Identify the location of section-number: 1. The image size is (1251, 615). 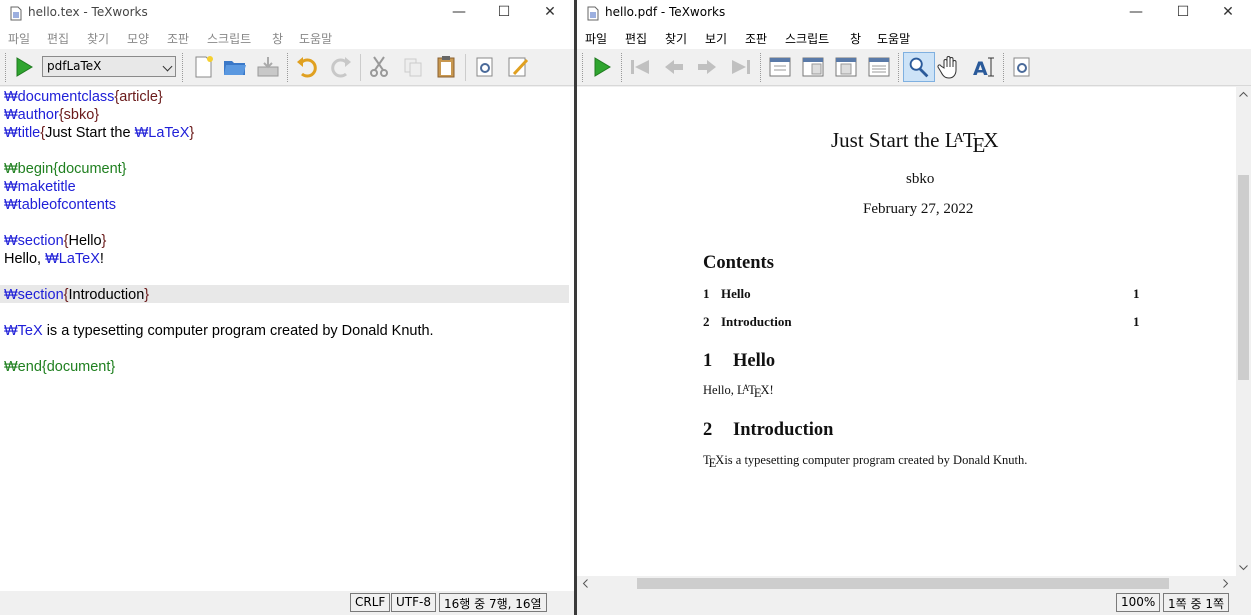
(708, 361).